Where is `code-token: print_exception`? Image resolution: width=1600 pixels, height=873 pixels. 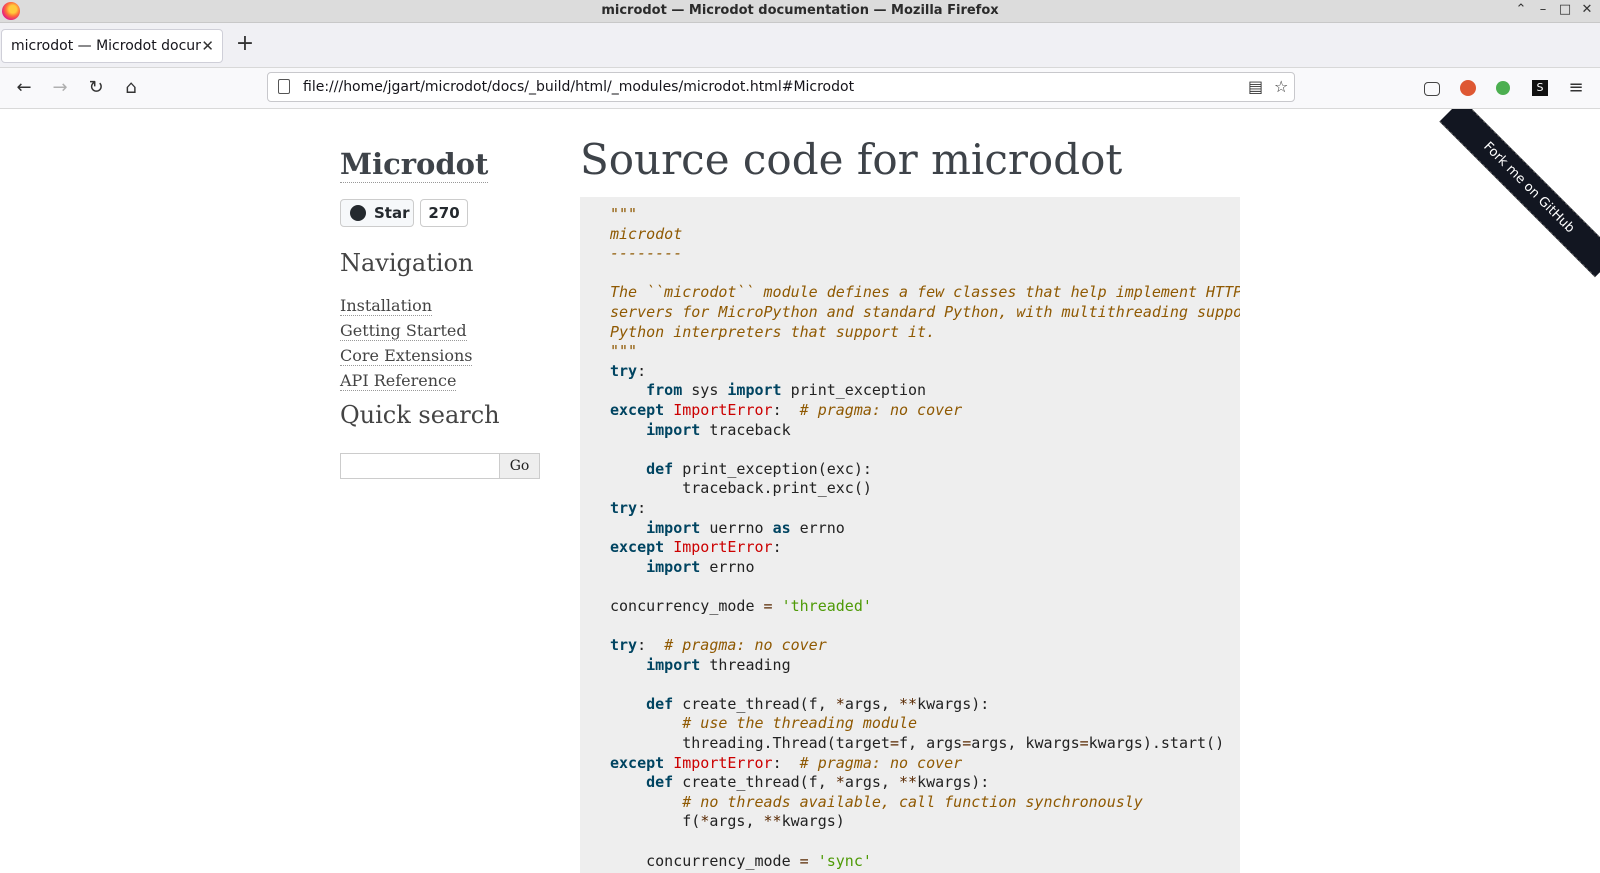 code-token: print_exception is located at coordinates (854, 390).